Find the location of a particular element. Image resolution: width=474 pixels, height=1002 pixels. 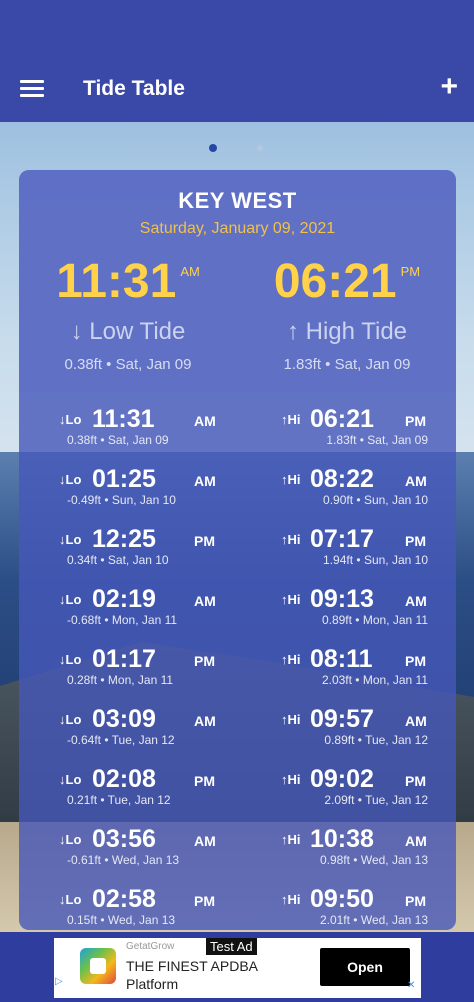

tide-detail: 2.01ft • Wed, Jan 13 is located at coordinates (373, 920).